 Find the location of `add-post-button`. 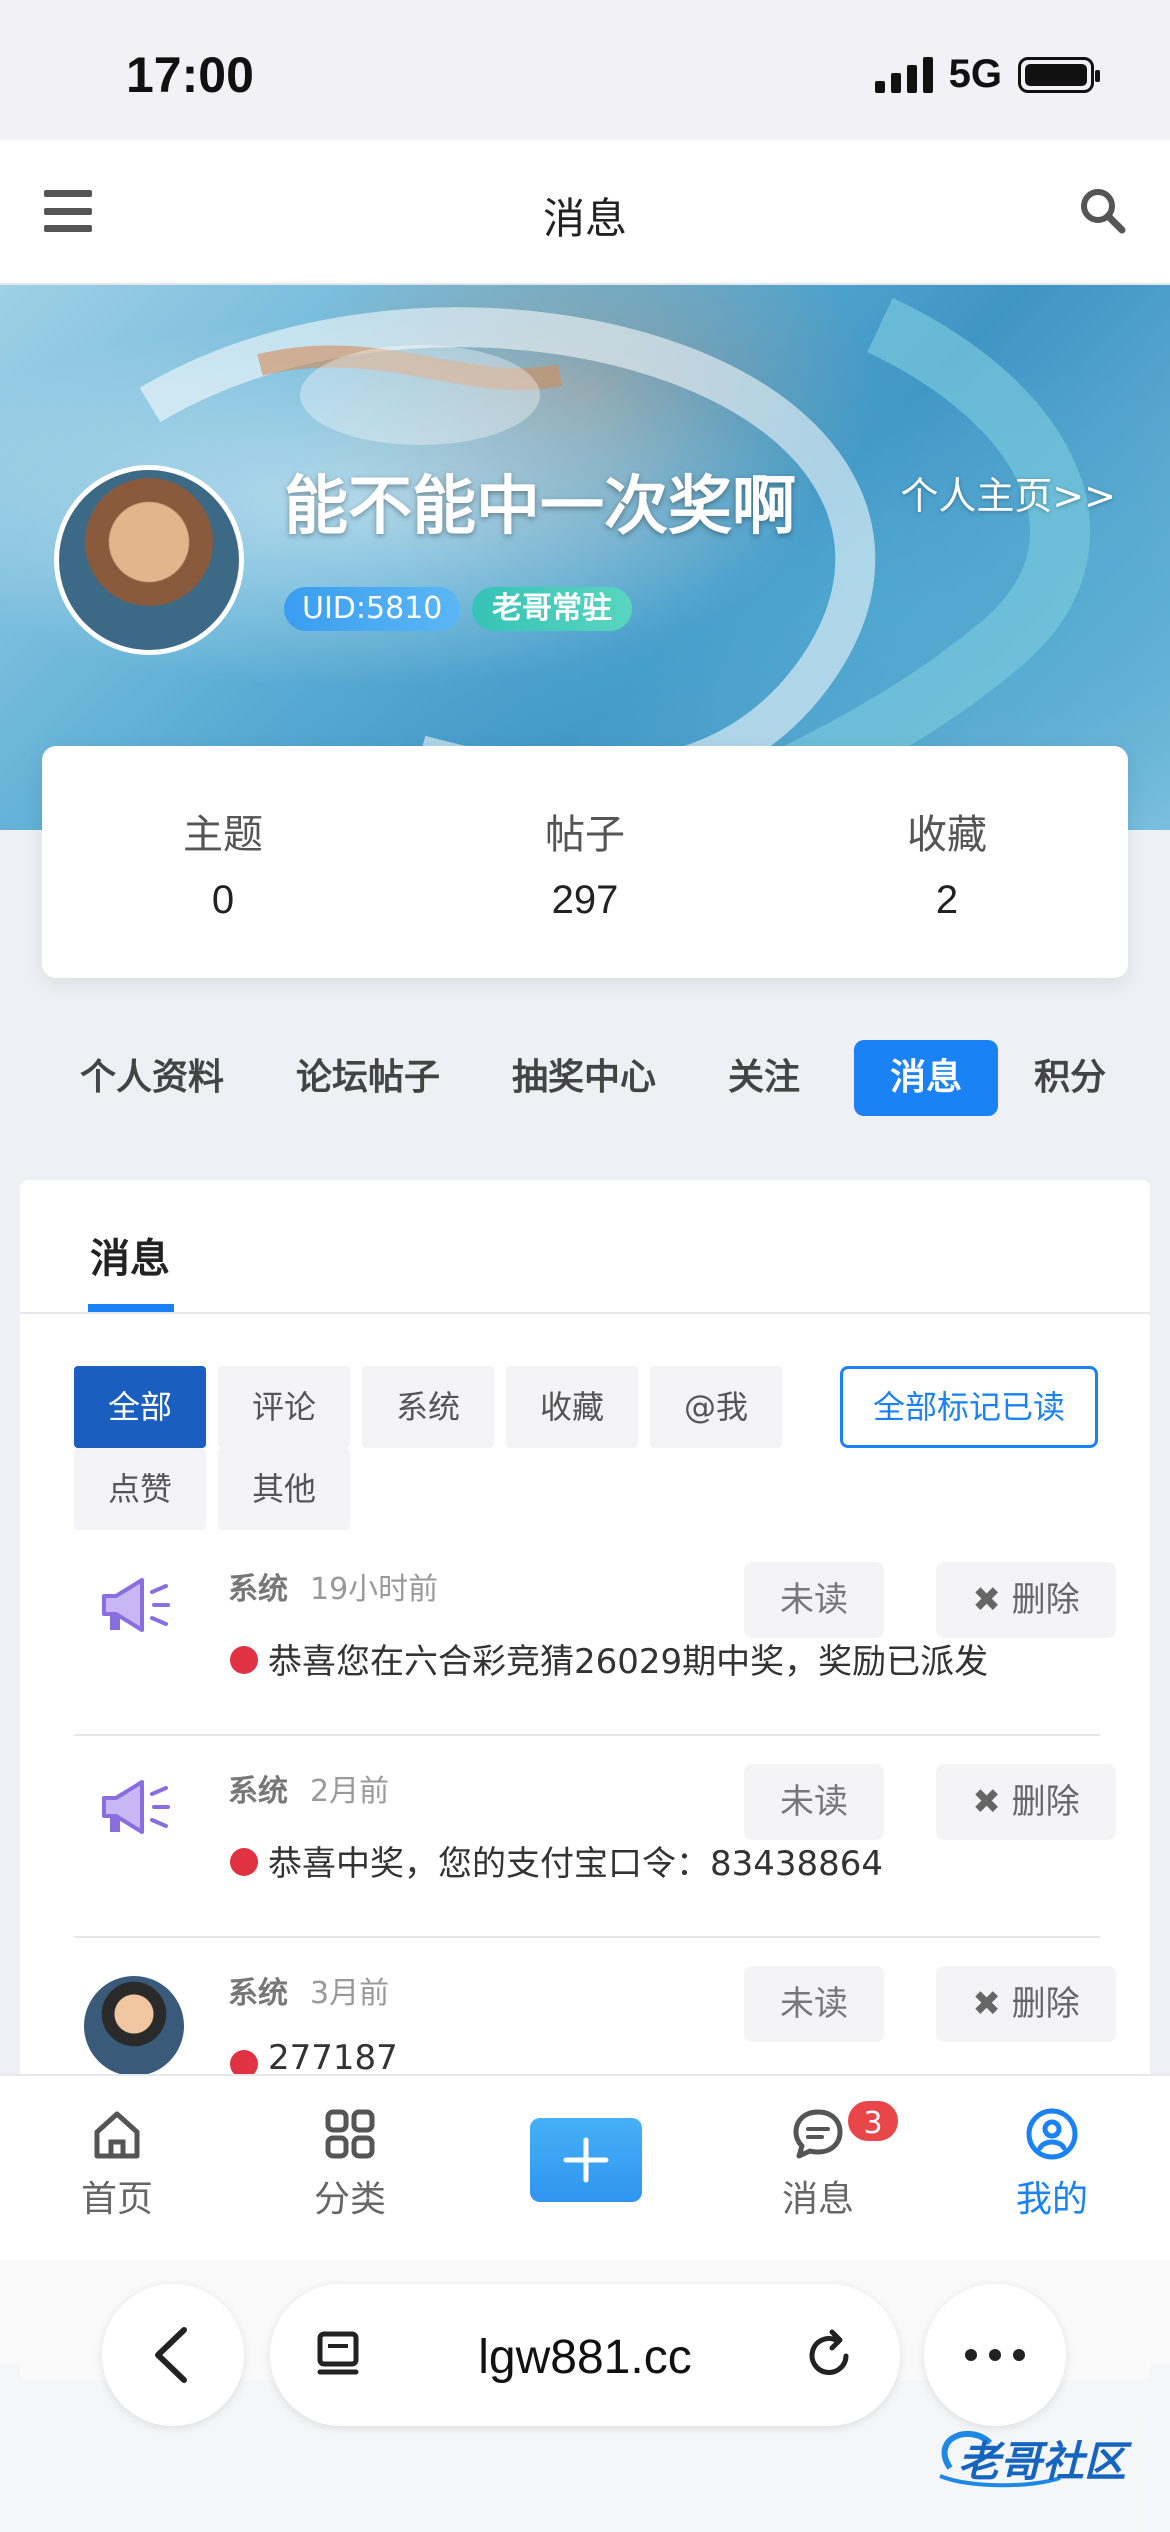

add-post-button is located at coordinates (586, 2160).